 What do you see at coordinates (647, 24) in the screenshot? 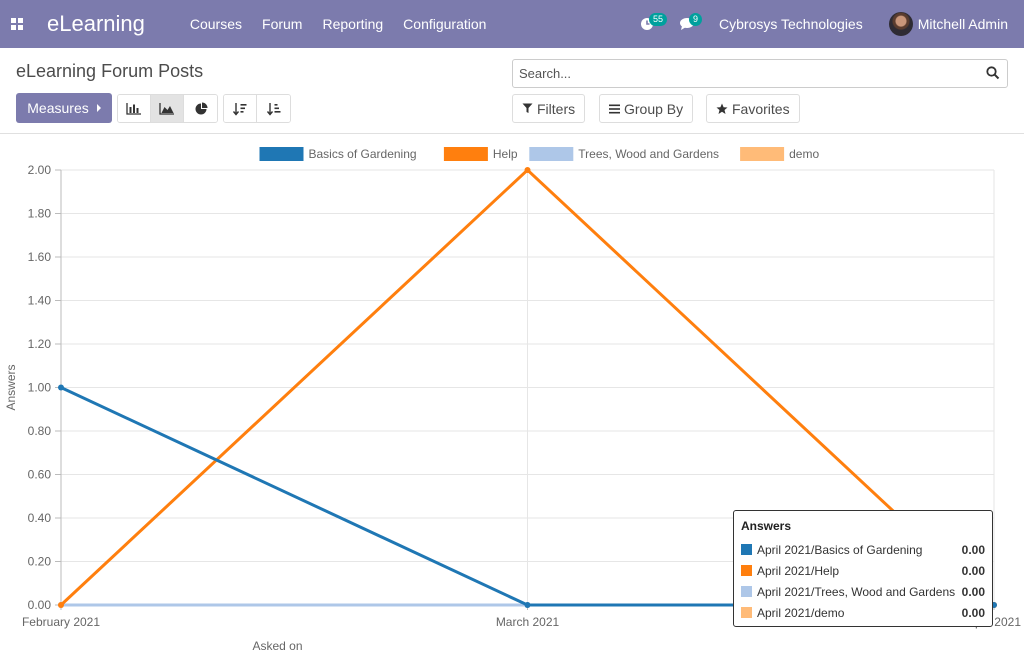
I see `activity-button: 55` at bounding box center [647, 24].